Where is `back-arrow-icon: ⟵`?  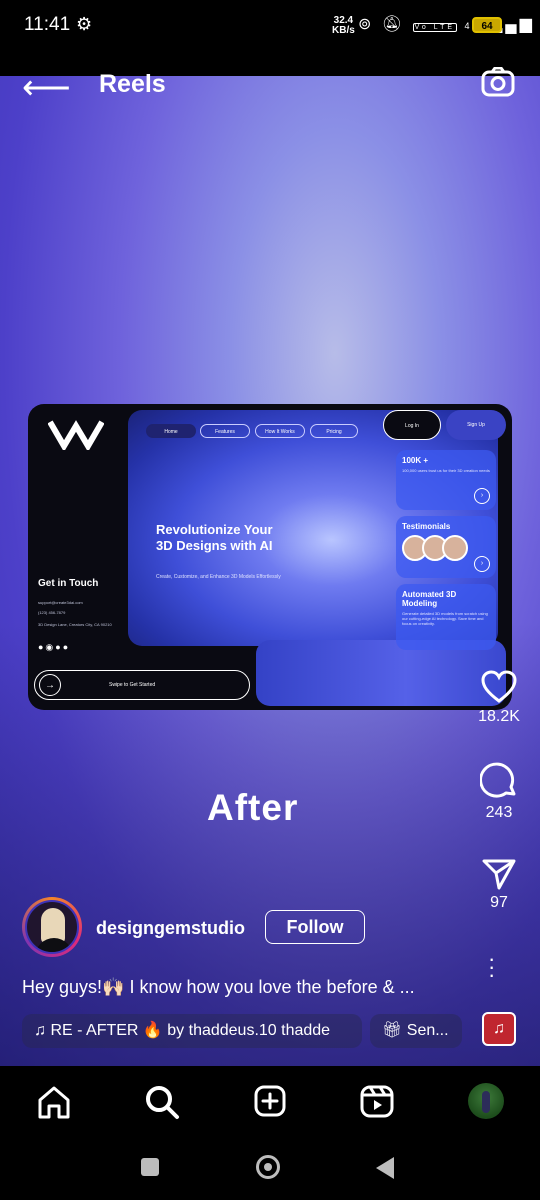 back-arrow-icon: ⟵ is located at coordinates (46, 88).